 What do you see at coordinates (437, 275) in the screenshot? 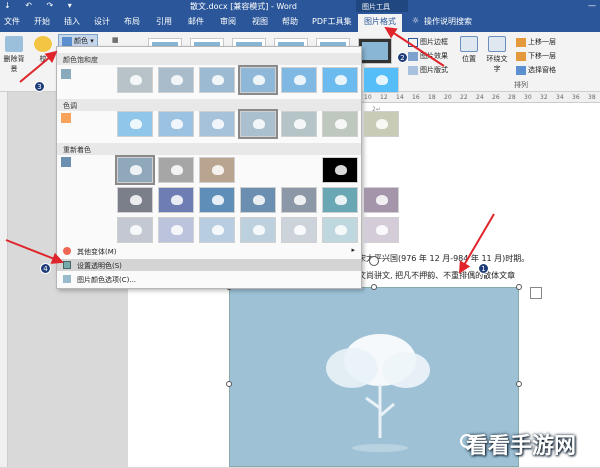
I see `document-text-line-2: 文尚骈文, 把凡不押韵、不重排偶的散体文章` at bounding box center [437, 275].